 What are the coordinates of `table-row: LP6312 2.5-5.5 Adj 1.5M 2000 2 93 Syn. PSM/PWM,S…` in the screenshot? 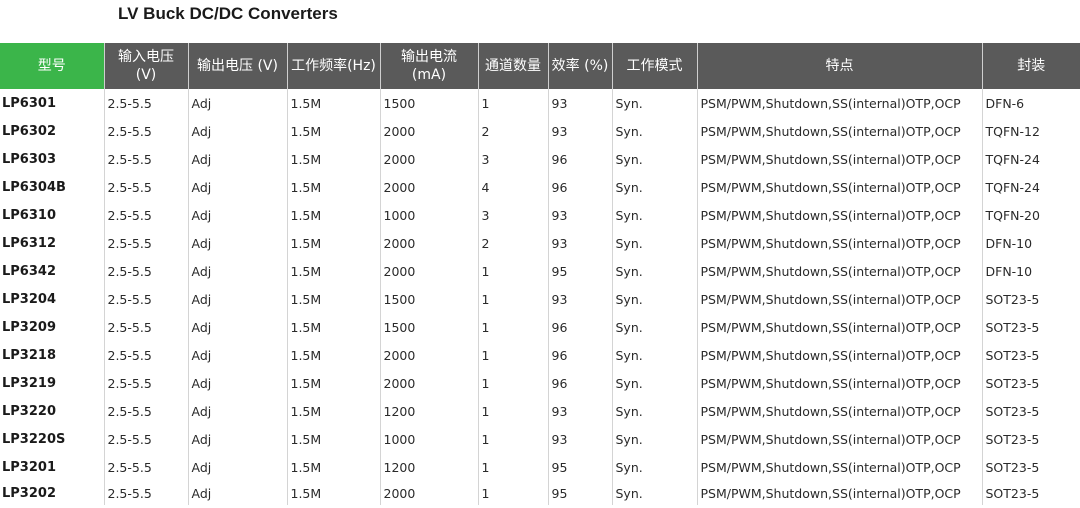 It's located at (540, 243).